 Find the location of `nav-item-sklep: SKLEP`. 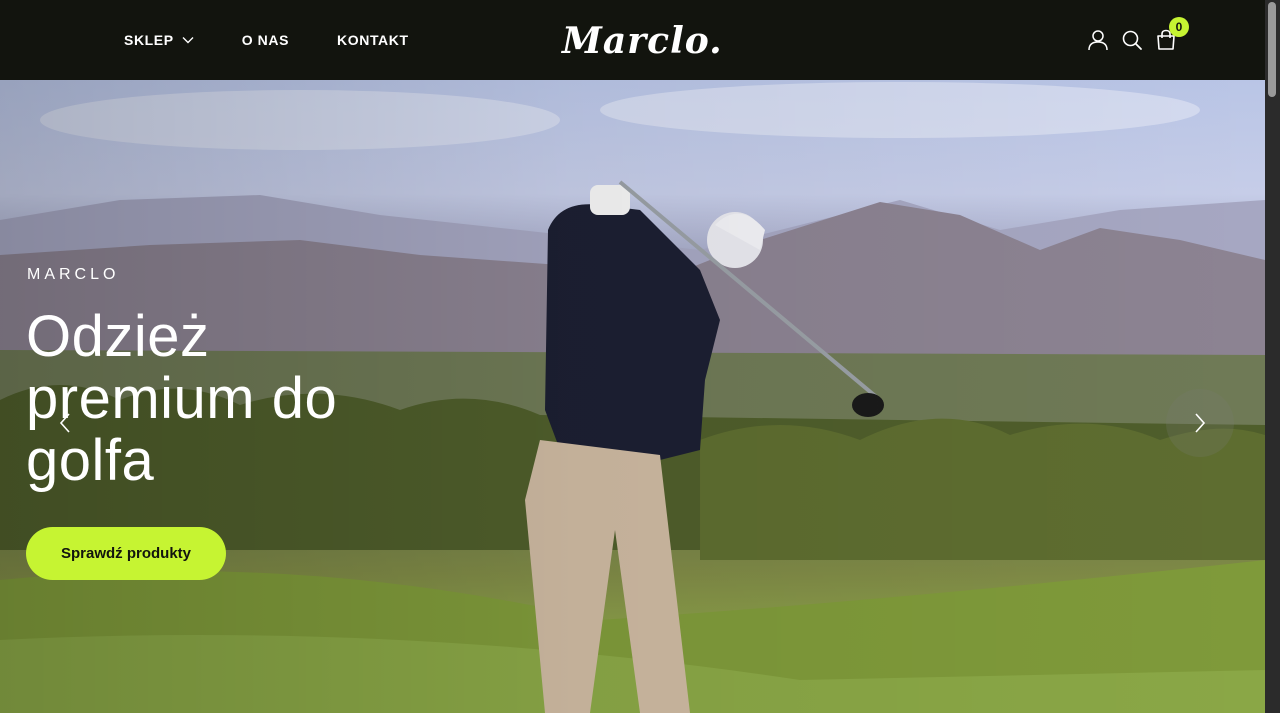

nav-item-sklep: SKLEP is located at coordinates (159, 40).